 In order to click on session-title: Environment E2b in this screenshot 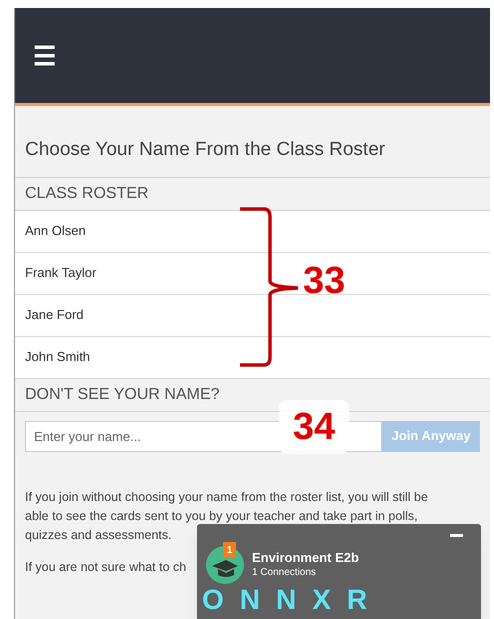, I will do `click(305, 558)`.